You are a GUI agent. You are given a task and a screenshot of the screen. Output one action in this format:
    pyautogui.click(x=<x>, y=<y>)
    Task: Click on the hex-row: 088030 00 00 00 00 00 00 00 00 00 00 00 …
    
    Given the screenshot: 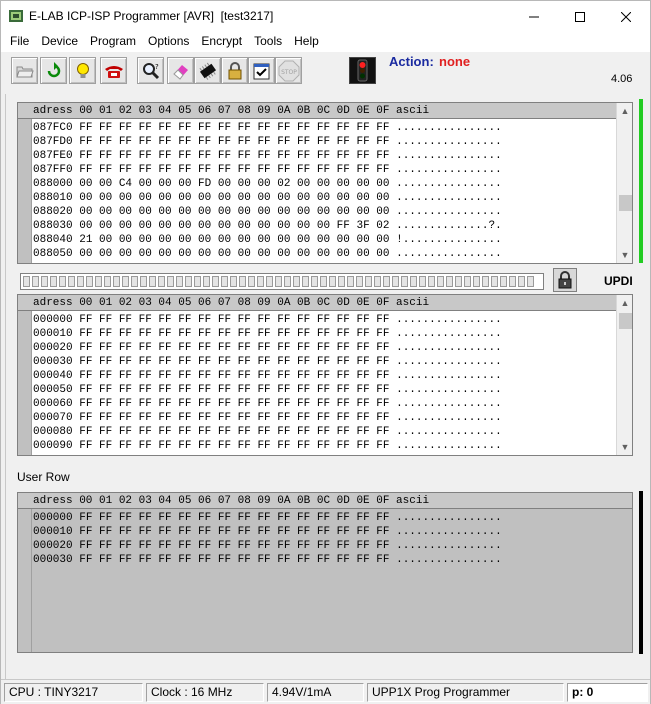 What is the action you would take?
    pyautogui.click(x=267, y=226)
    